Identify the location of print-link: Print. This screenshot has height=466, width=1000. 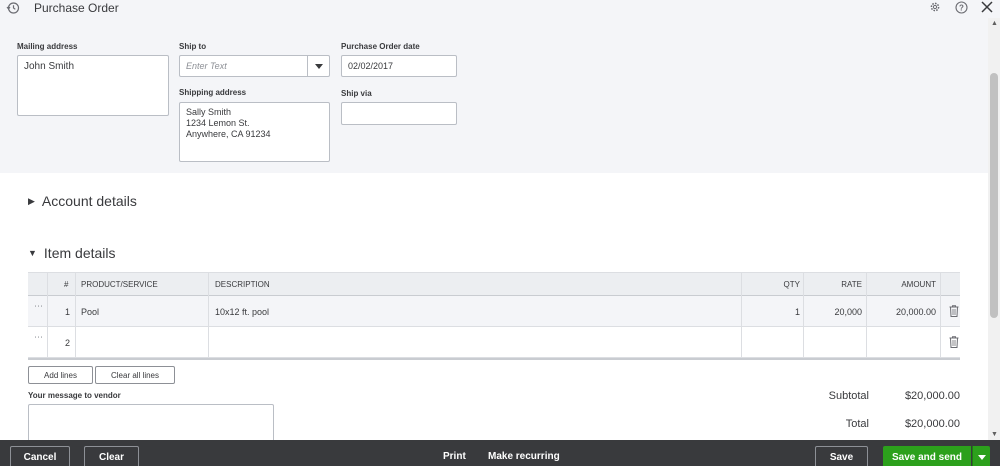
(454, 456).